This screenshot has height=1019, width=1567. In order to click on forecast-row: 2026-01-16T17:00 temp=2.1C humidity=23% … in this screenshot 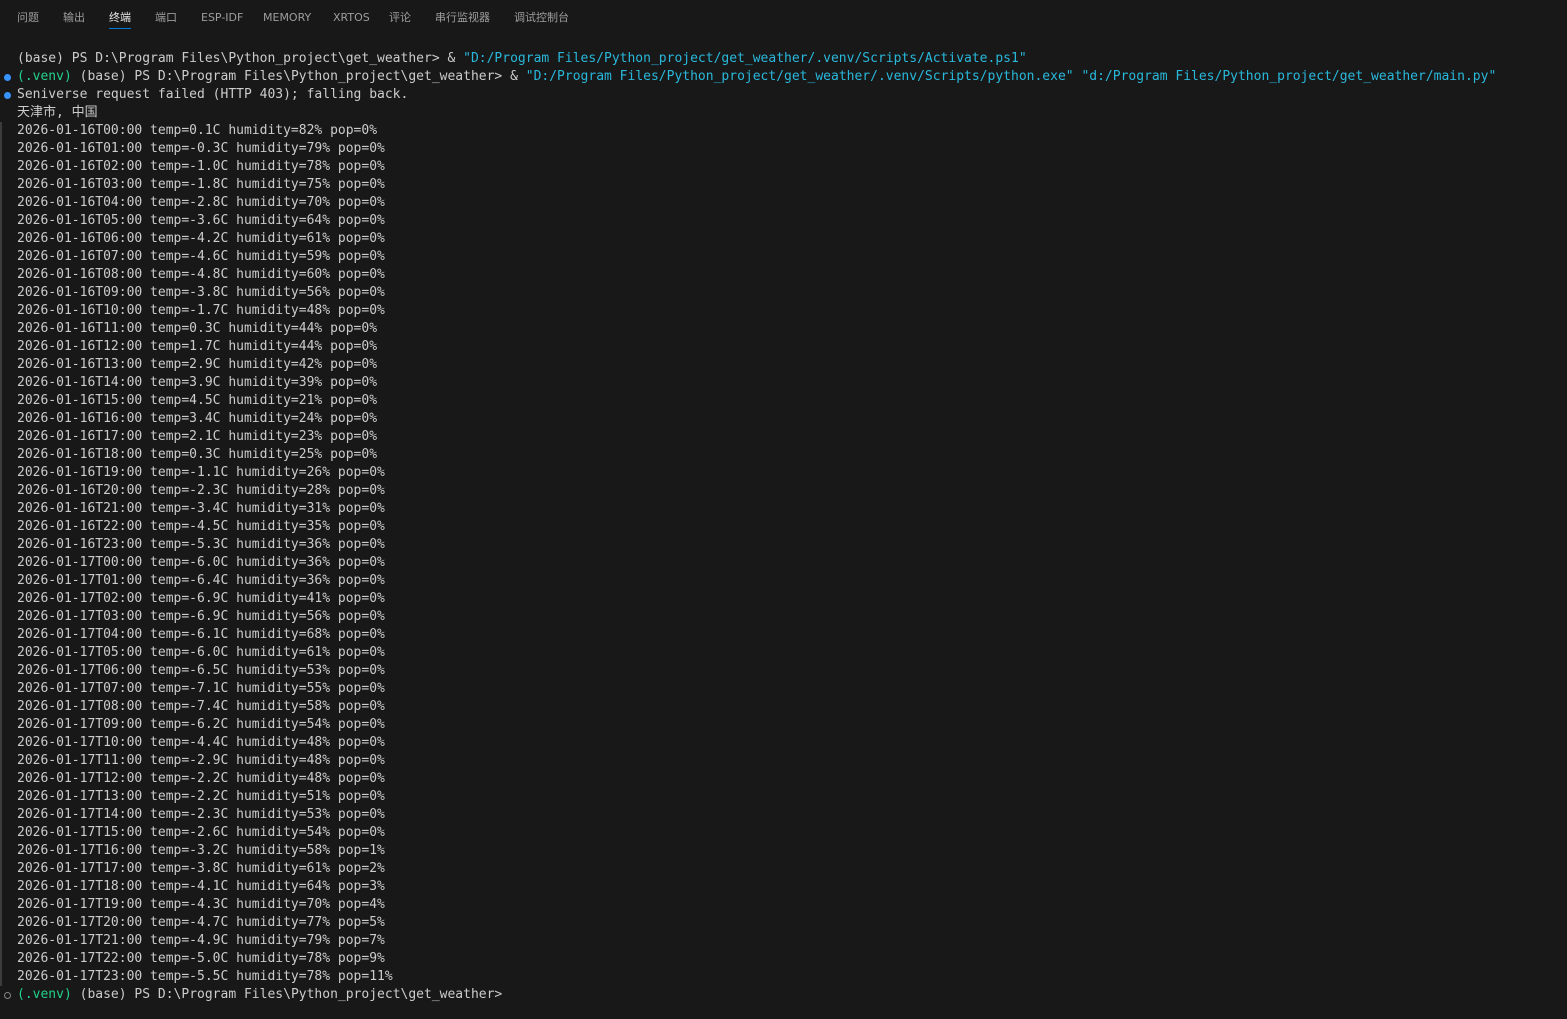, I will do `click(197, 436)`.